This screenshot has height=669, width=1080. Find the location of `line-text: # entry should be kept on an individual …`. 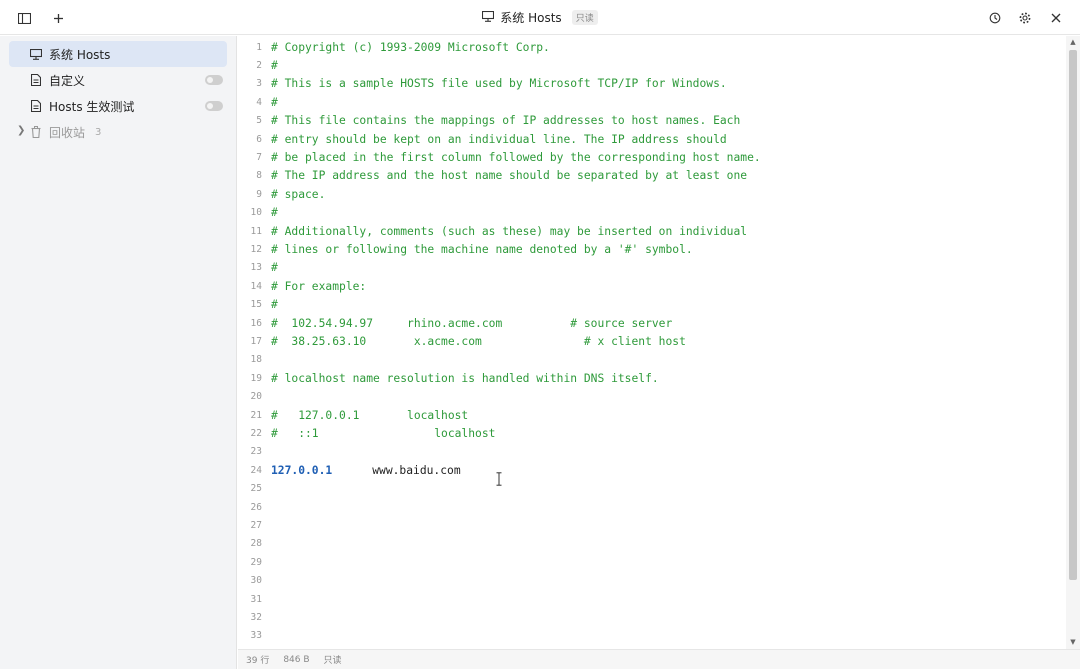

line-text: # entry should be kept on an individual … is located at coordinates (499, 139).